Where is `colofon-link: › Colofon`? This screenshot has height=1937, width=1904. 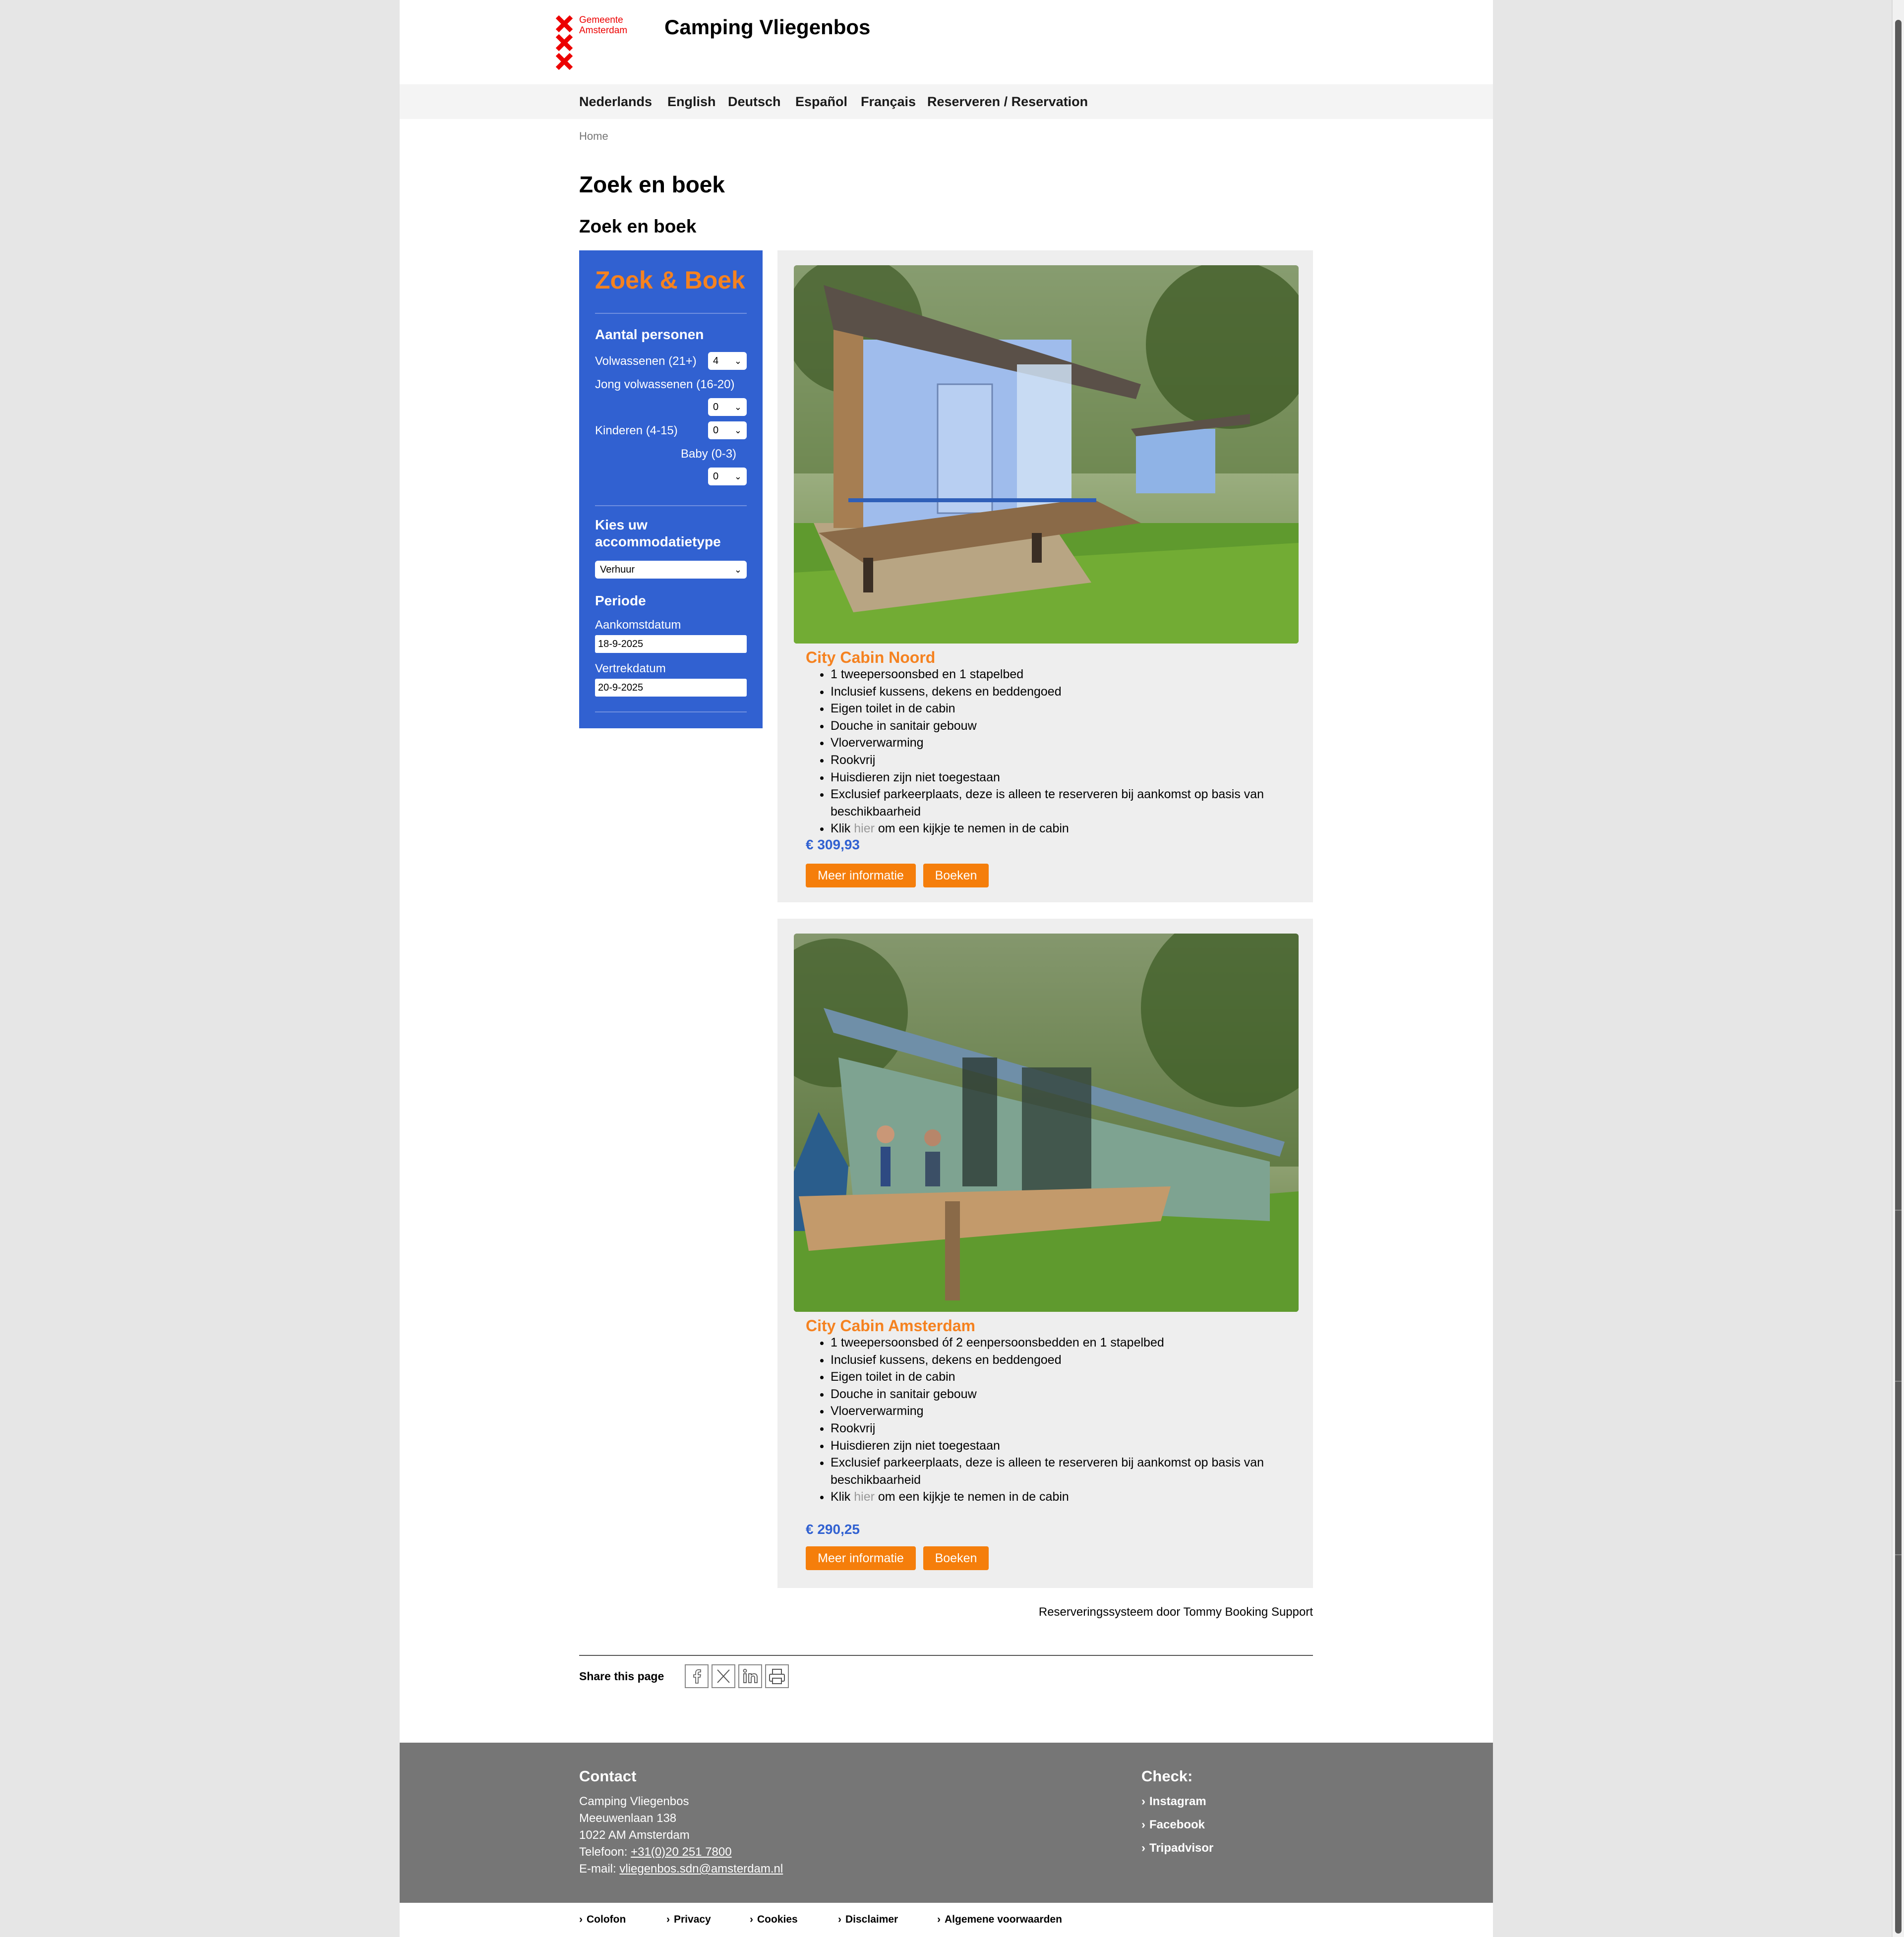 colofon-link: › Colofon is located at coordinates (602, 1920).